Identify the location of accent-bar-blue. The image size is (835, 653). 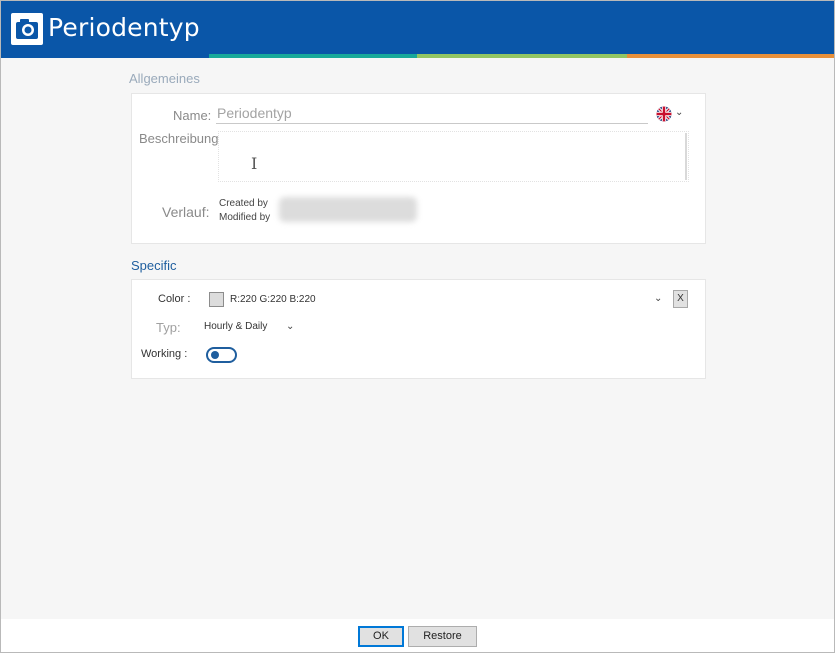
(105, 56).